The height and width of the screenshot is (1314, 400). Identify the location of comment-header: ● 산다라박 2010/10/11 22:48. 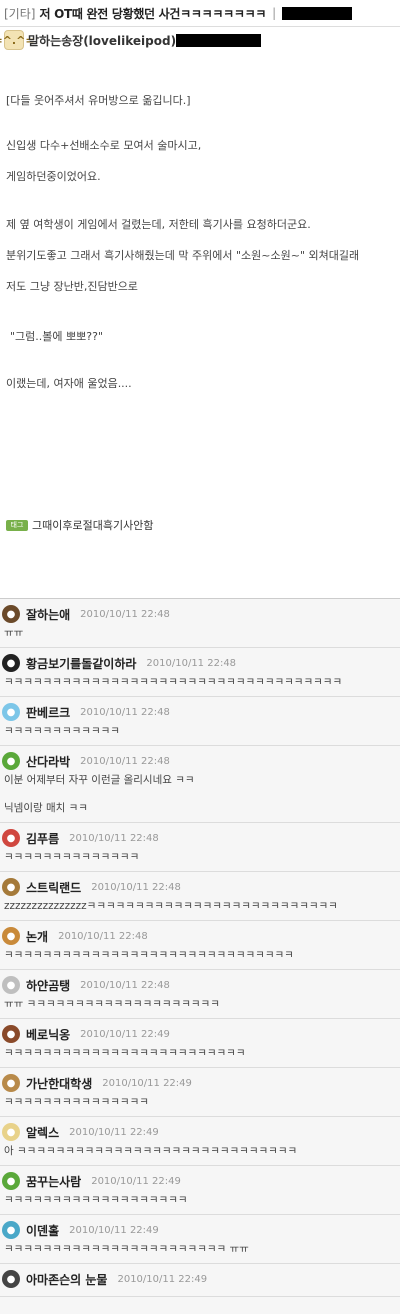
(199, 761).